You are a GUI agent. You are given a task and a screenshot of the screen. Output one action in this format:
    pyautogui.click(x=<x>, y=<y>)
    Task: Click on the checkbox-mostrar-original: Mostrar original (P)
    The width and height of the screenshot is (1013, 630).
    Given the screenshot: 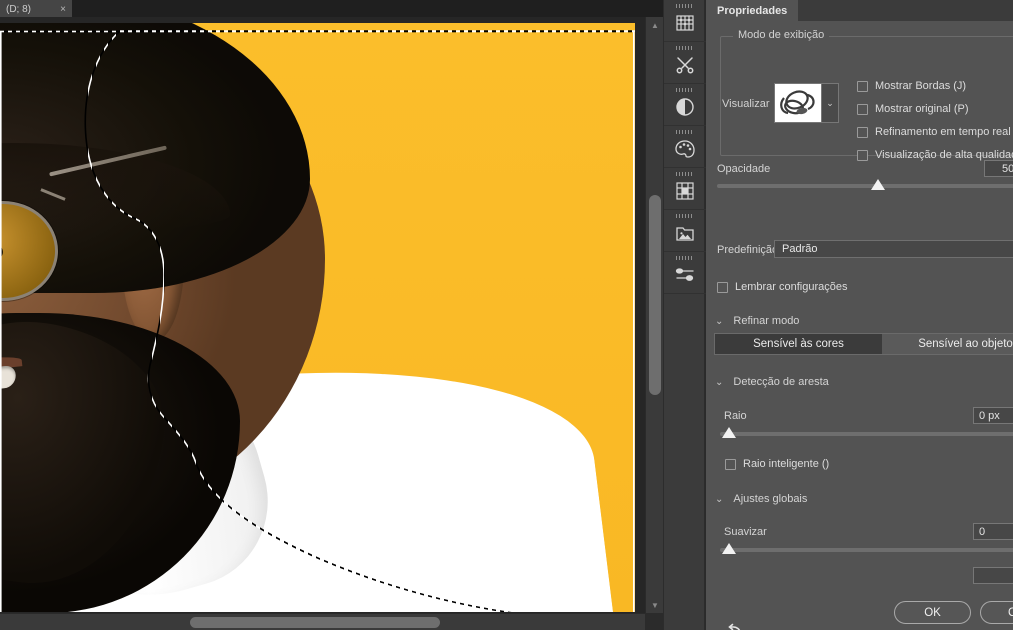 What is the action you would take?
    pyautogui.click(x=913, y=109)
    